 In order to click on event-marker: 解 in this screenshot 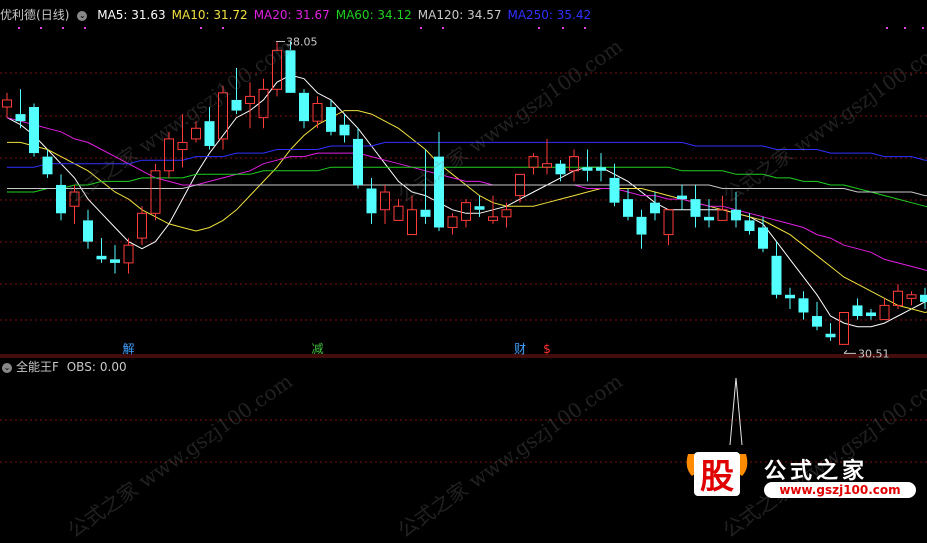, I will do `click(128, 349)`.